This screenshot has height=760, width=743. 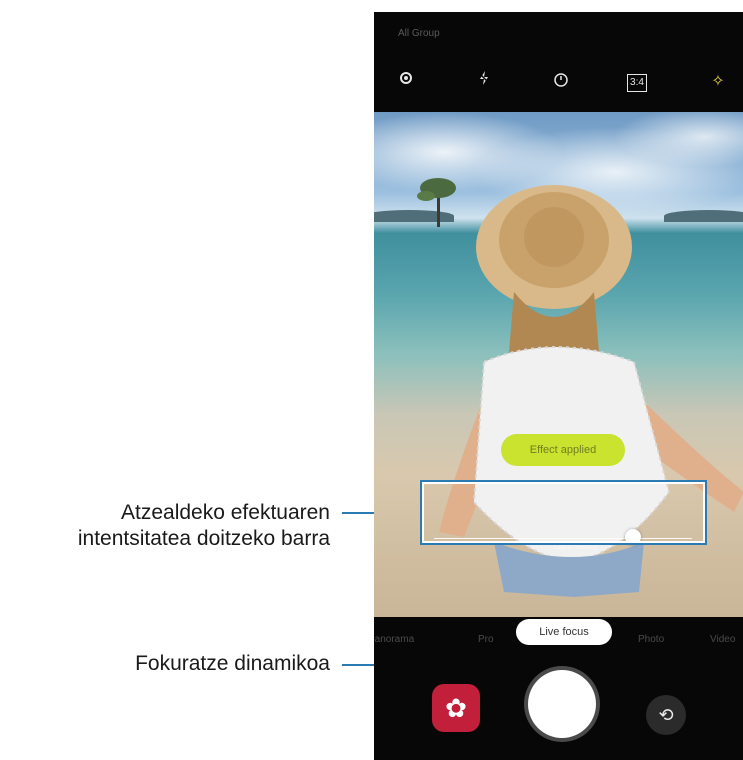 What do you see at coordinates (419, 33) in the screenshot?
I see `status-bar: All Group` at bounding box center [419, 33].